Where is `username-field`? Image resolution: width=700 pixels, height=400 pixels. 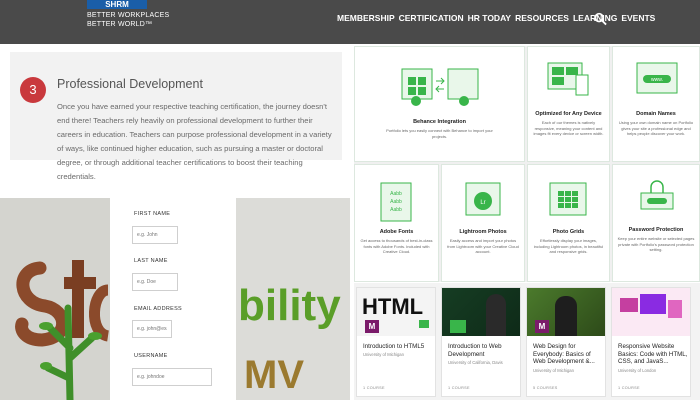
username-field is located at coordinates (172, 377).